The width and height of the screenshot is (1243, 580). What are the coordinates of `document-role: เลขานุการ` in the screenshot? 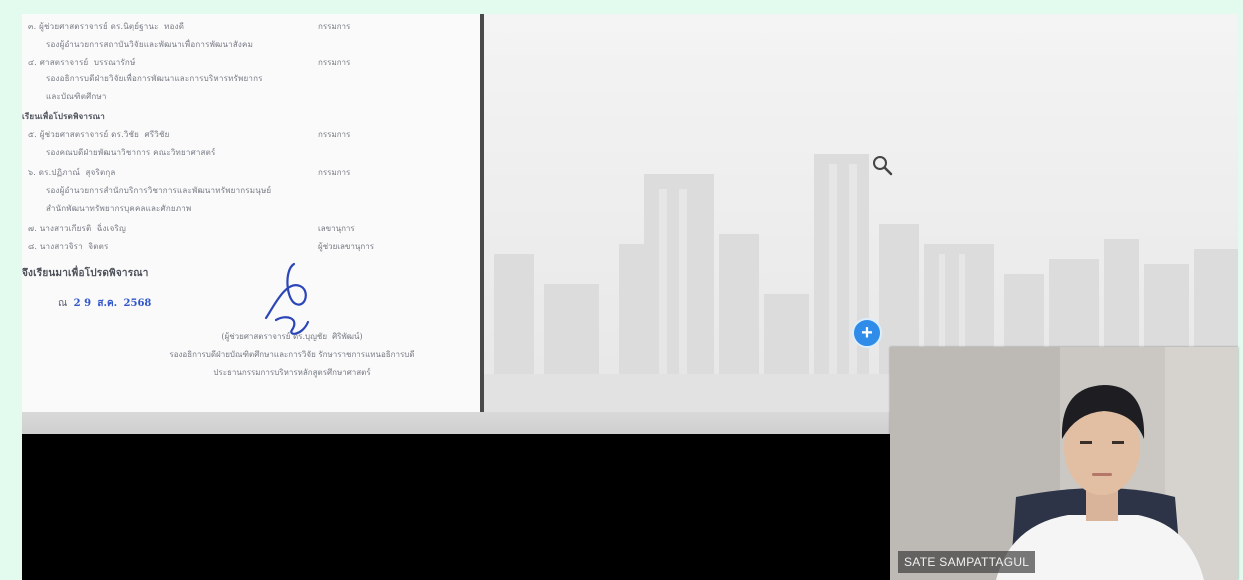 It's located at (336, 228).